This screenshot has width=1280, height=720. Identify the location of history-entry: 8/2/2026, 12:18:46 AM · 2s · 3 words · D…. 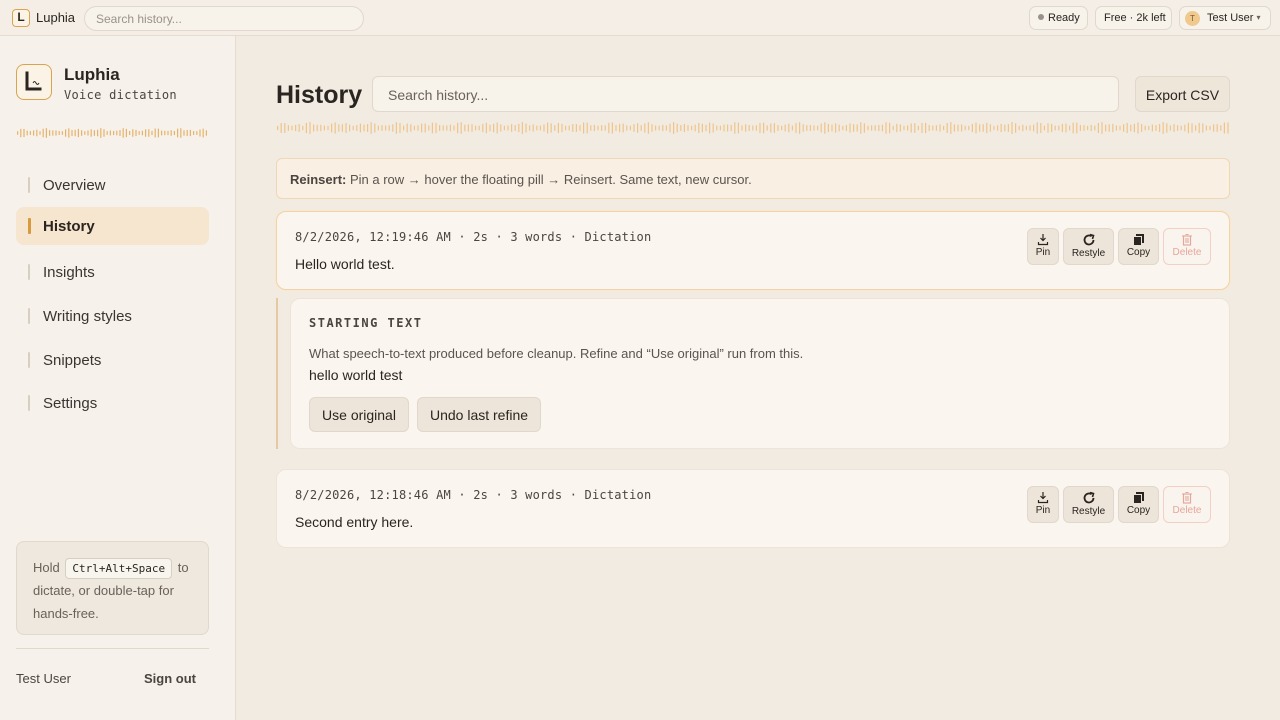
(753, 508).